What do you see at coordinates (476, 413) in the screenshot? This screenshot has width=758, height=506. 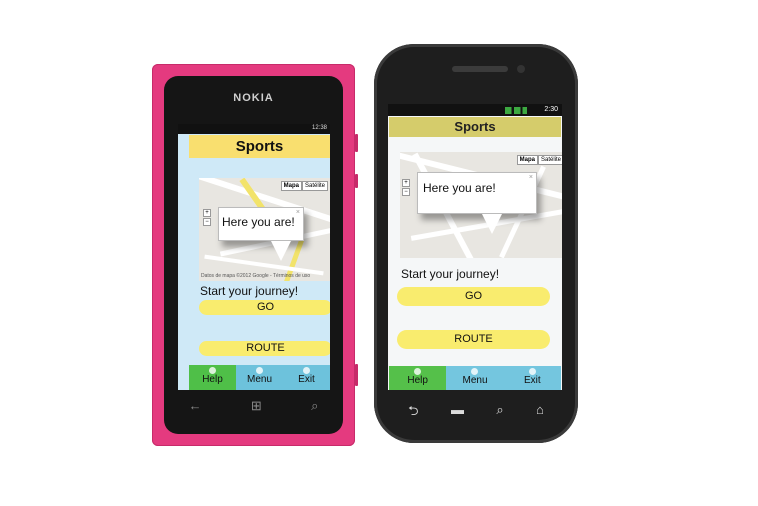 I see `hardware-nav-keys: ⮌ ▬ ⌕ ⌂` at bounding box center [476, 413].